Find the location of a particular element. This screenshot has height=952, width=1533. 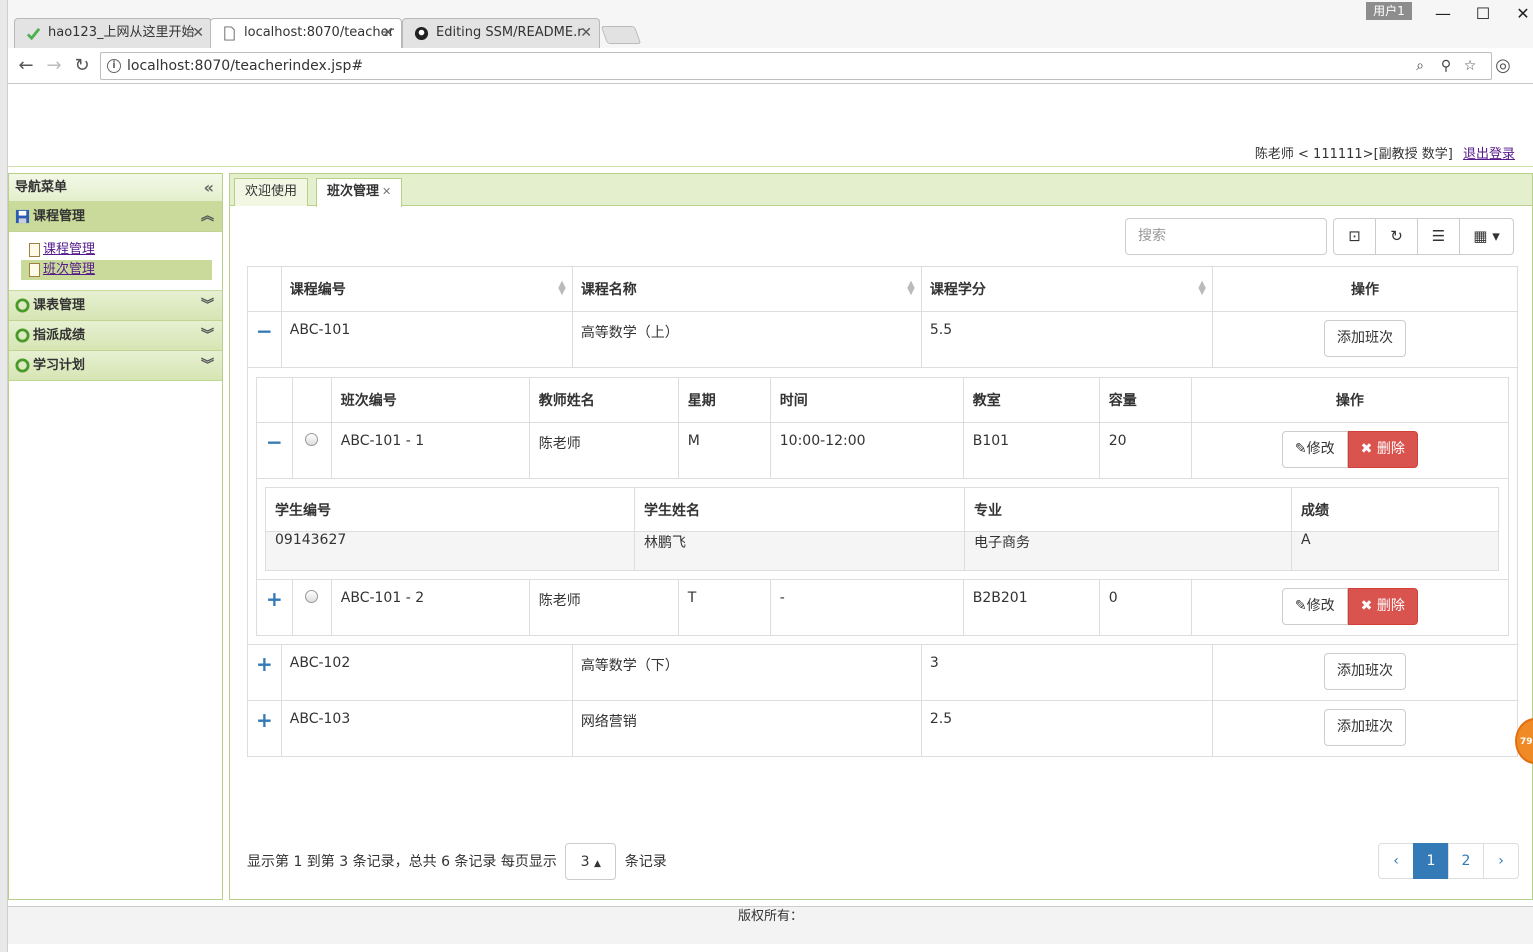

column-header: 班次编号 is located at coordinates (430, 400).